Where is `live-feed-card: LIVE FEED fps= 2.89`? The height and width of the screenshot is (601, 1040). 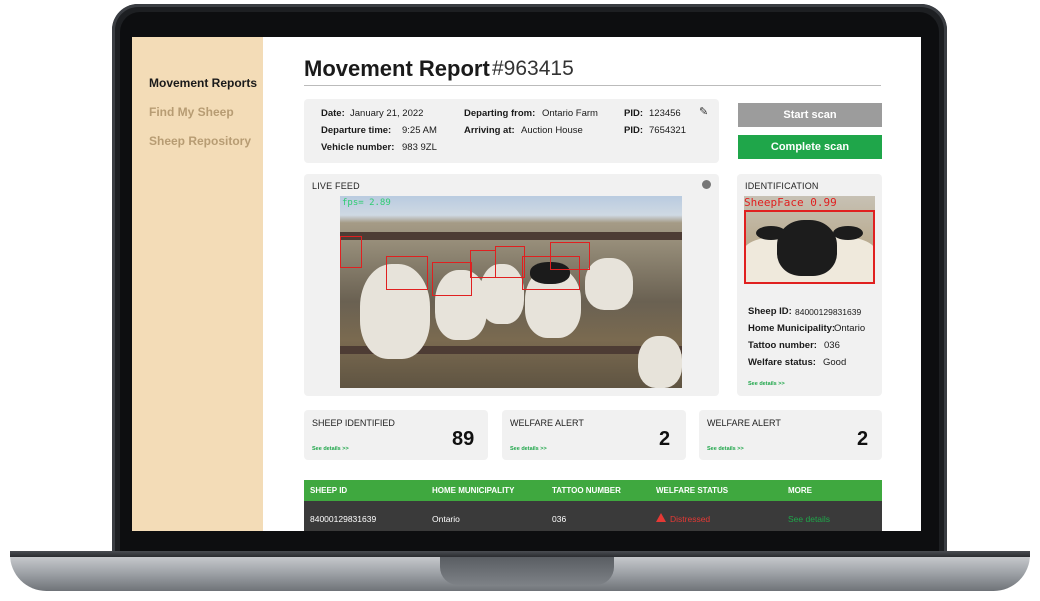
live-feed-card: LIVE FEED fps= 2.89 is located at coordinates (511, 285).